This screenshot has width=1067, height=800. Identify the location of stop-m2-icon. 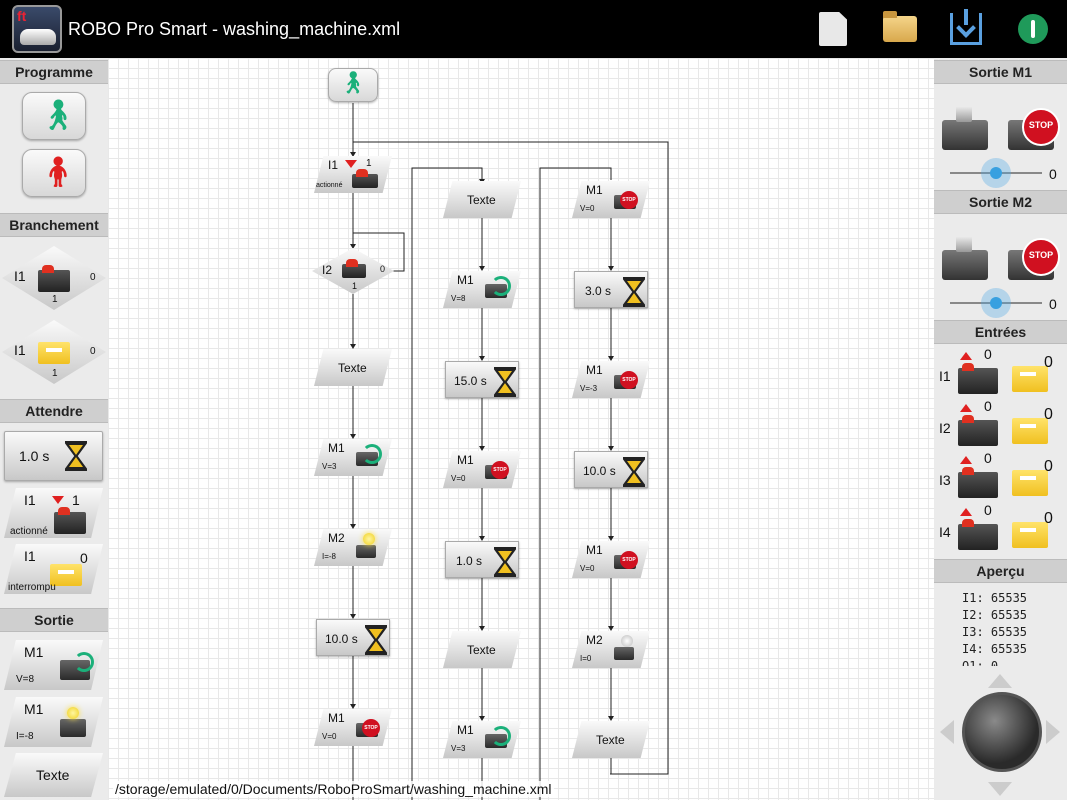
(1034, 259).